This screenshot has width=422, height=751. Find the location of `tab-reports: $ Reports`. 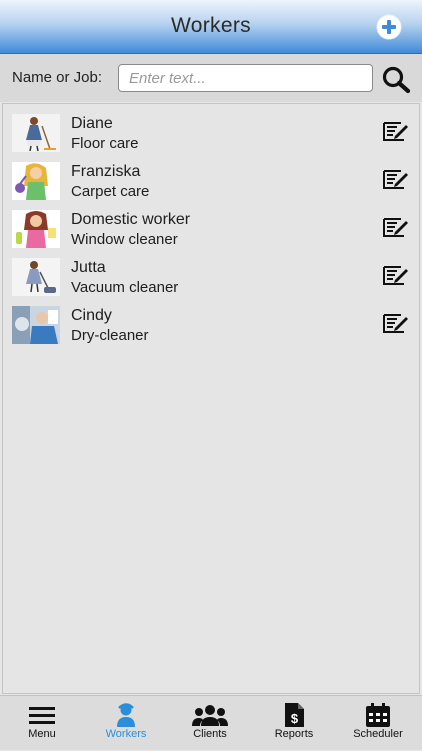

tab-reports: $ Reports is located at coordinates (294, 723).